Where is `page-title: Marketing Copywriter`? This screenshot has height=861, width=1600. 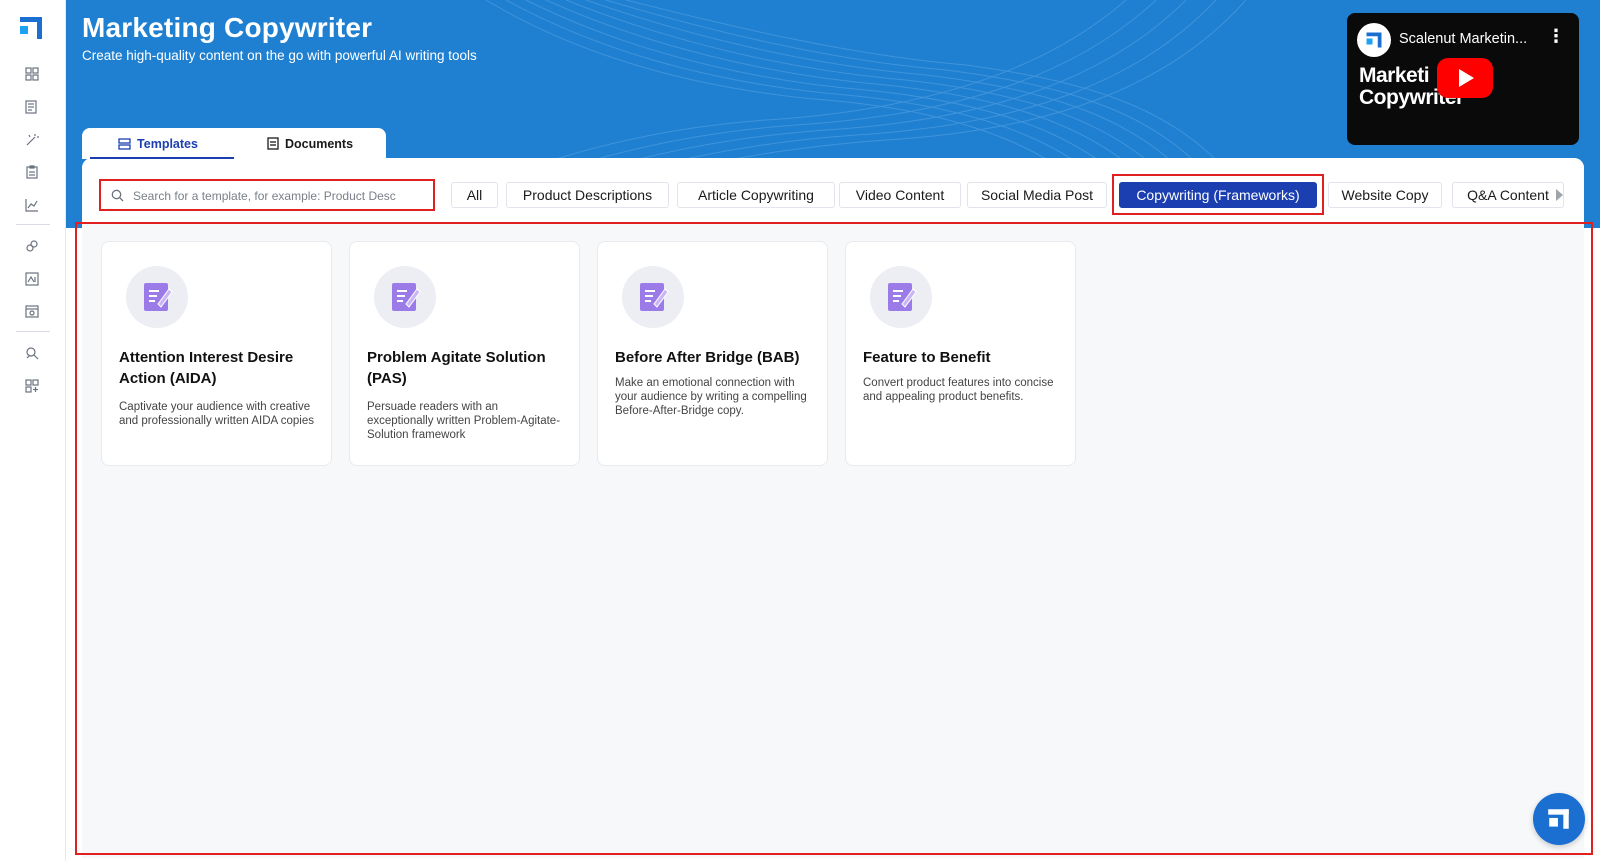 page-title: Marketing Copywriter is located at coordinates (227, 27).